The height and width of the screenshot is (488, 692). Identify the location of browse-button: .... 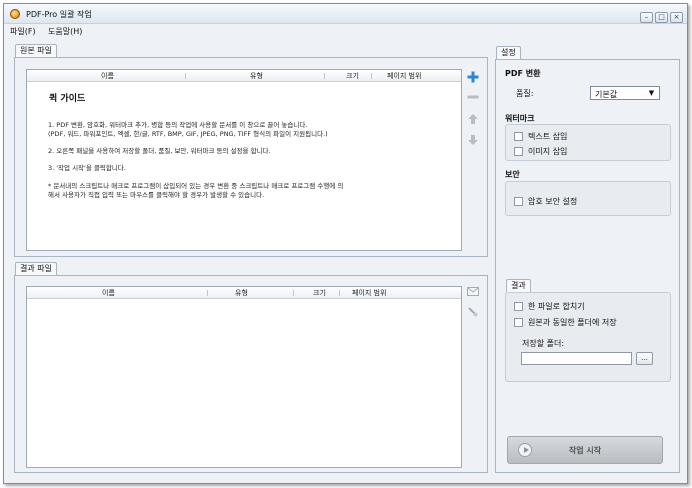
(644, 358).